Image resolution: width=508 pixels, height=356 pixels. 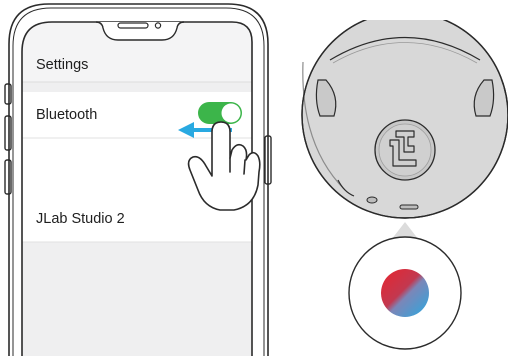 What do you see at coordinates (80, 219) in the screenshot?
I see `device-name-label: JLab Studio 2` at bounding box center [80, 219].